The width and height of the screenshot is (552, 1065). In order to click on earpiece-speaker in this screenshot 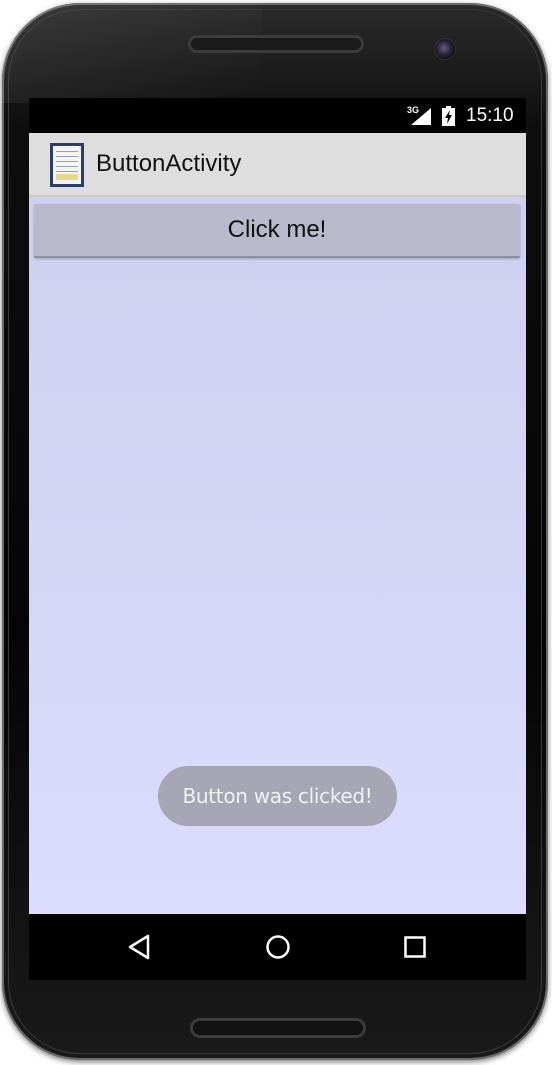, I will do `click(276, 44)`.